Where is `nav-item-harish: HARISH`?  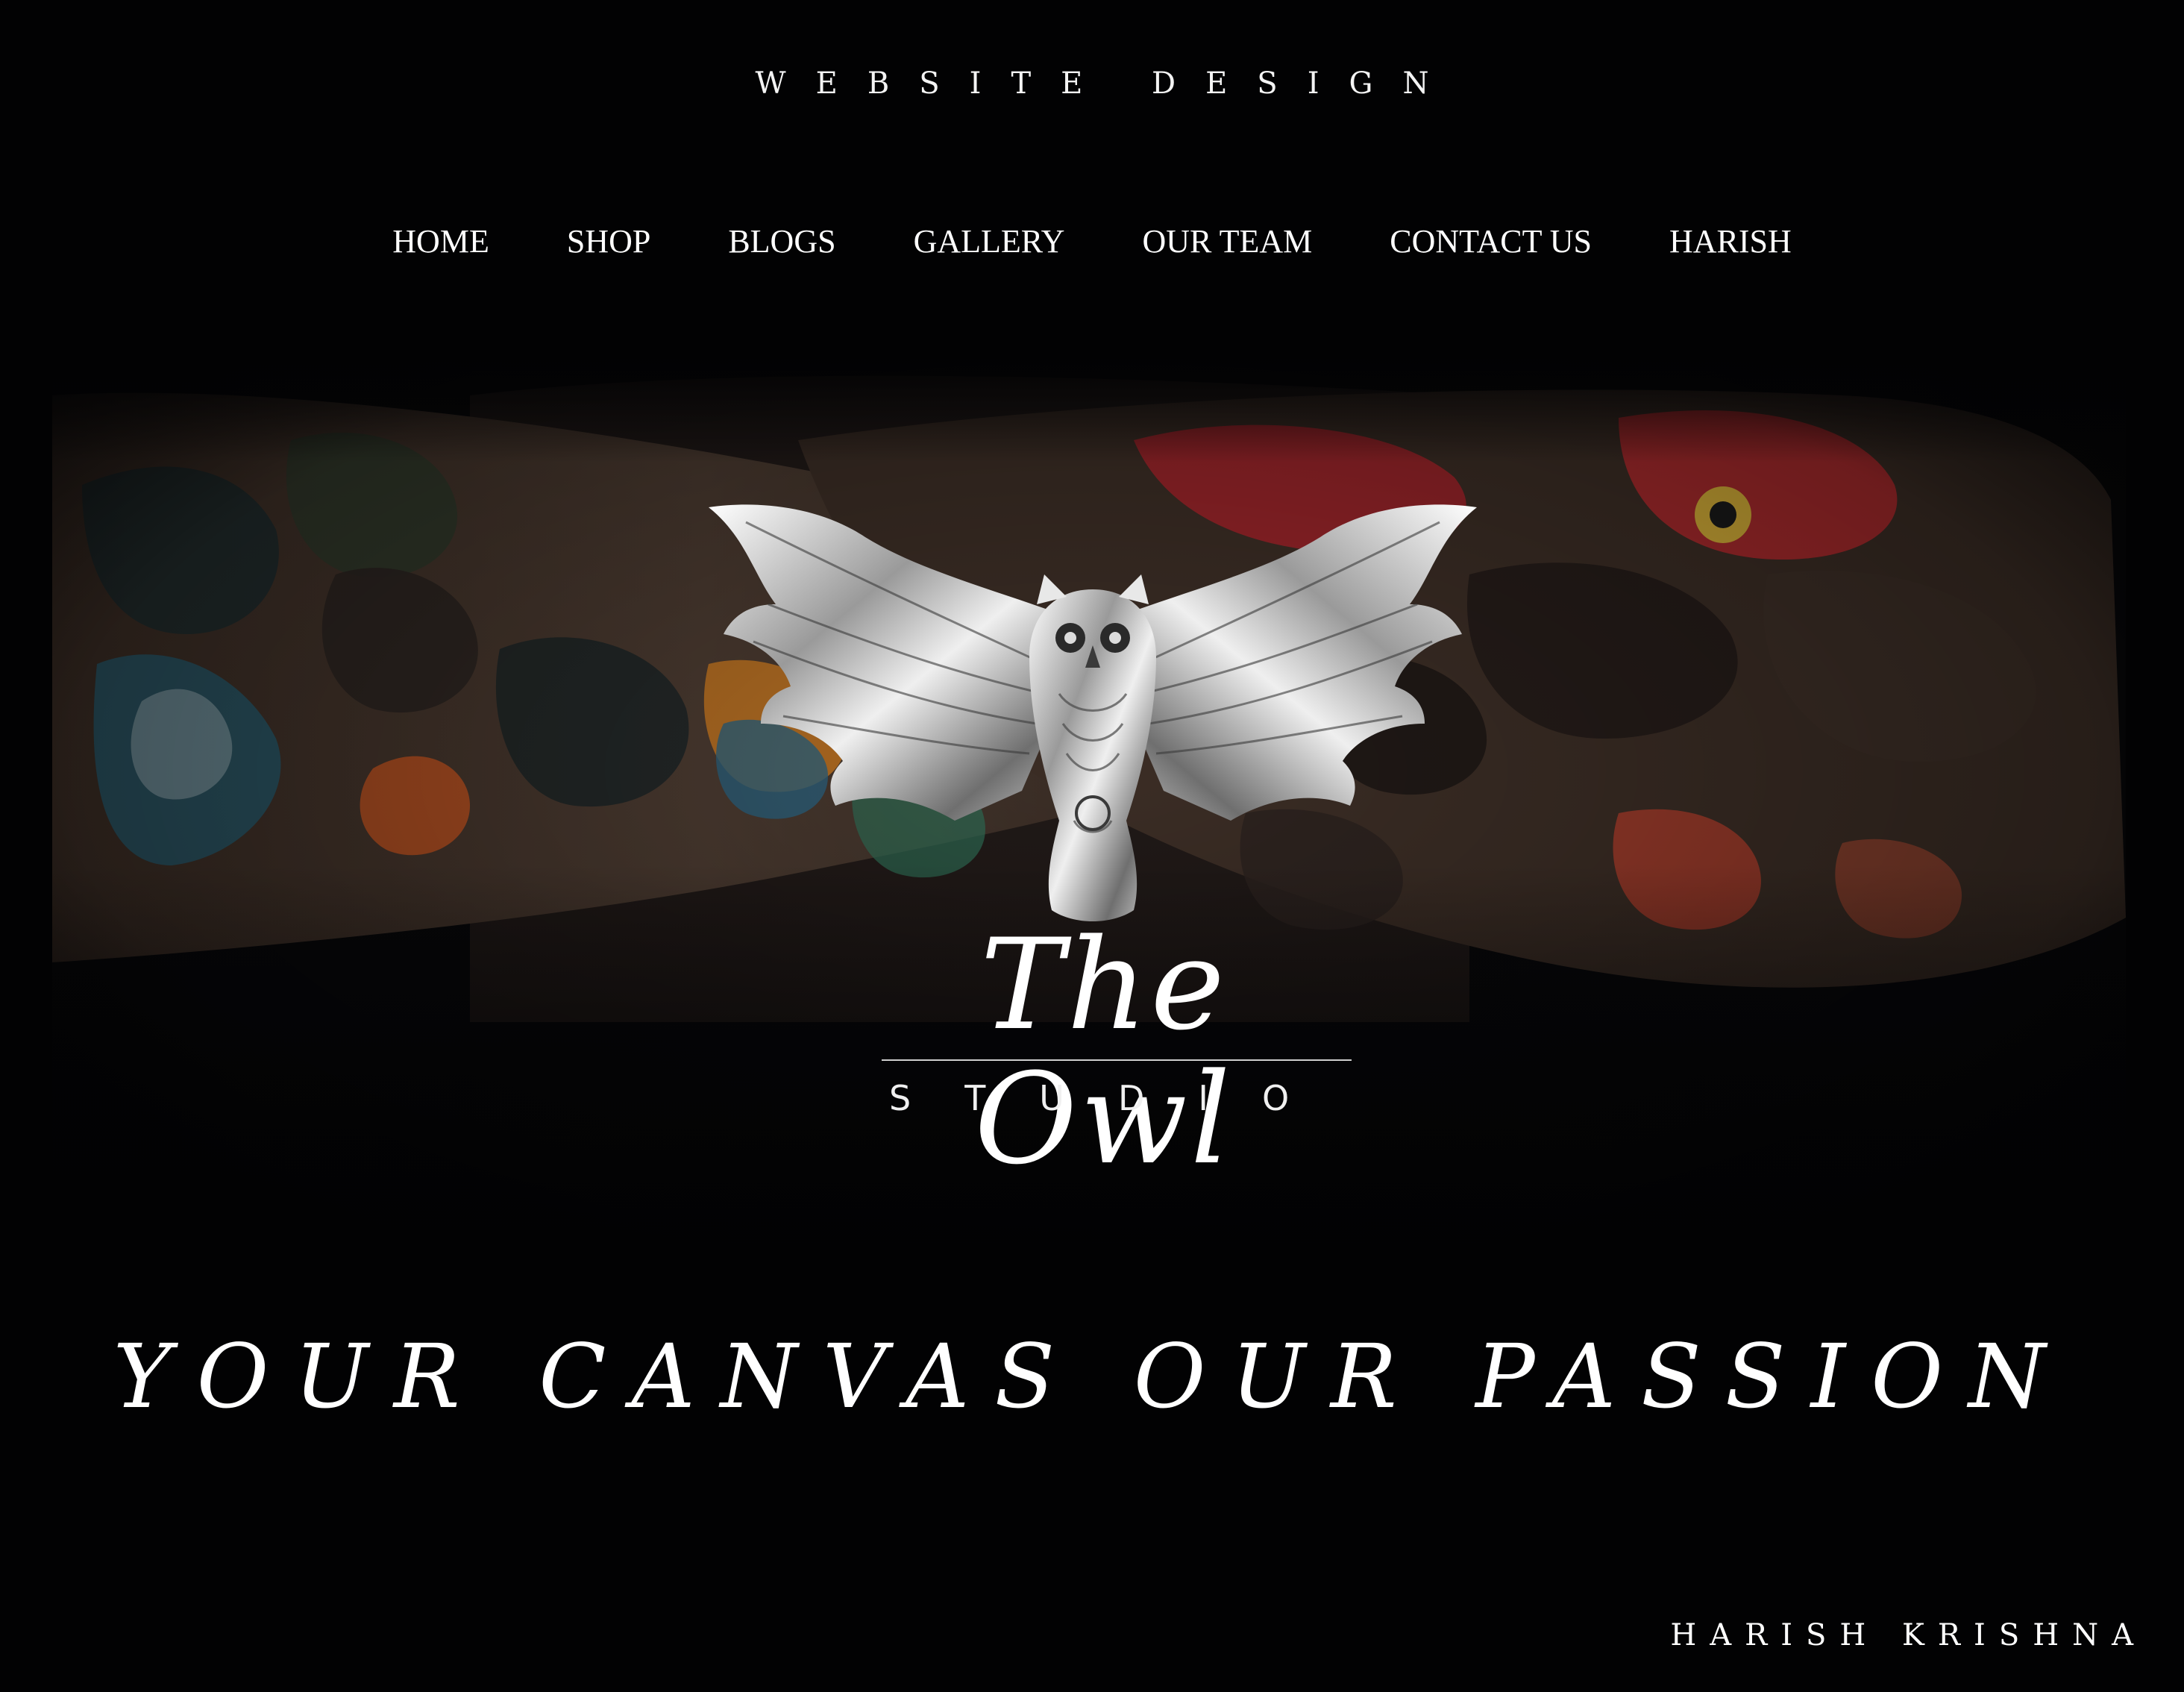 nav-item-harish: HARISH is located at coordinates (1730, 242).